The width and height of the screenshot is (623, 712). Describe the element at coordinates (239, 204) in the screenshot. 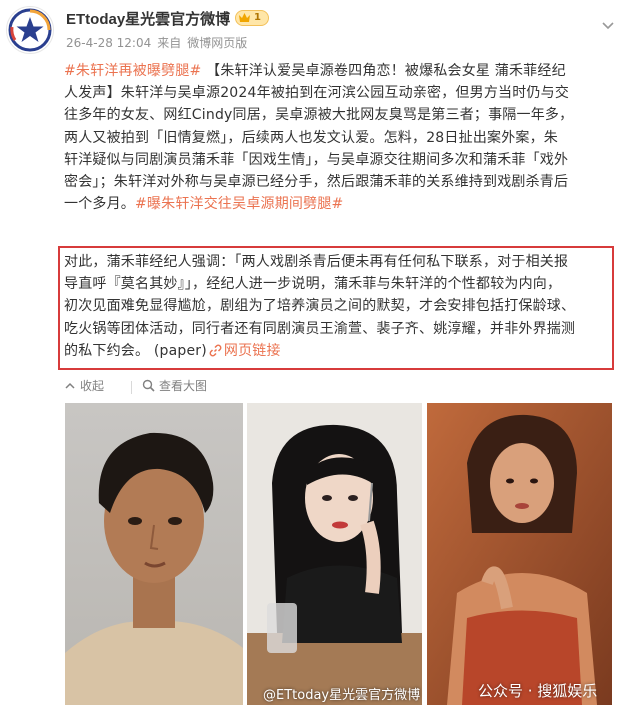

I see `hashtag-link: #曝朱轩洋交往吴卓源期间劈腿#` at that location.